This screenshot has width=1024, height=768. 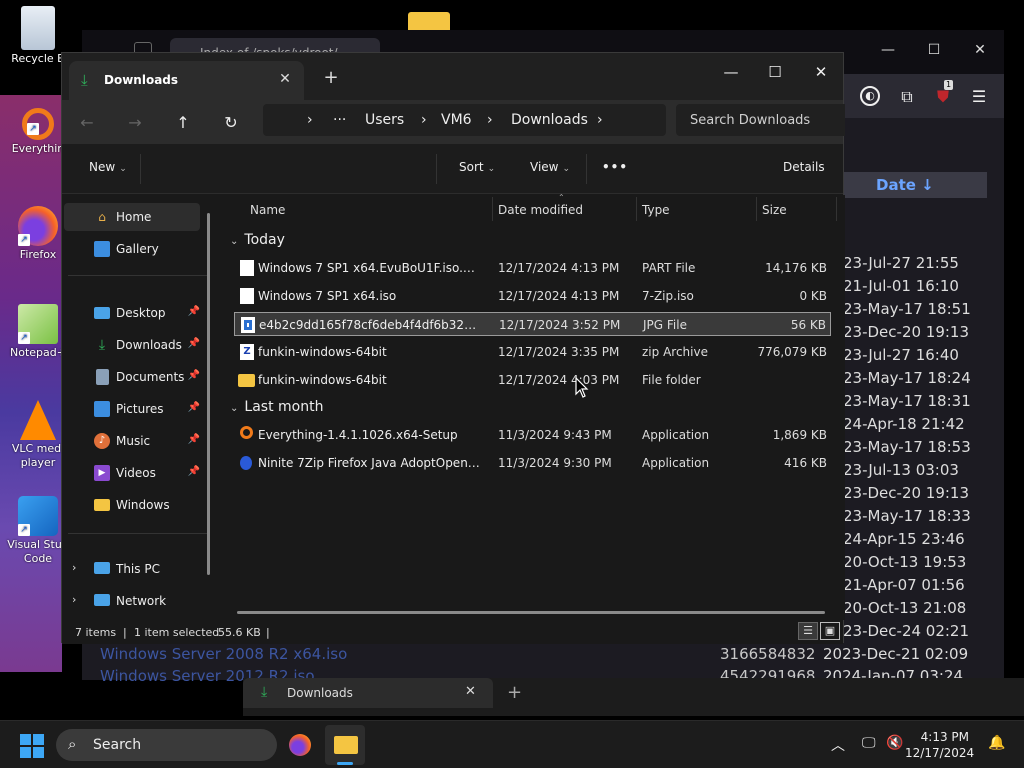 I want to click on address-bar: ← → ↑ ↻ › ··· Users › VM6 › Downloads ›, so click(x=453, y=122).